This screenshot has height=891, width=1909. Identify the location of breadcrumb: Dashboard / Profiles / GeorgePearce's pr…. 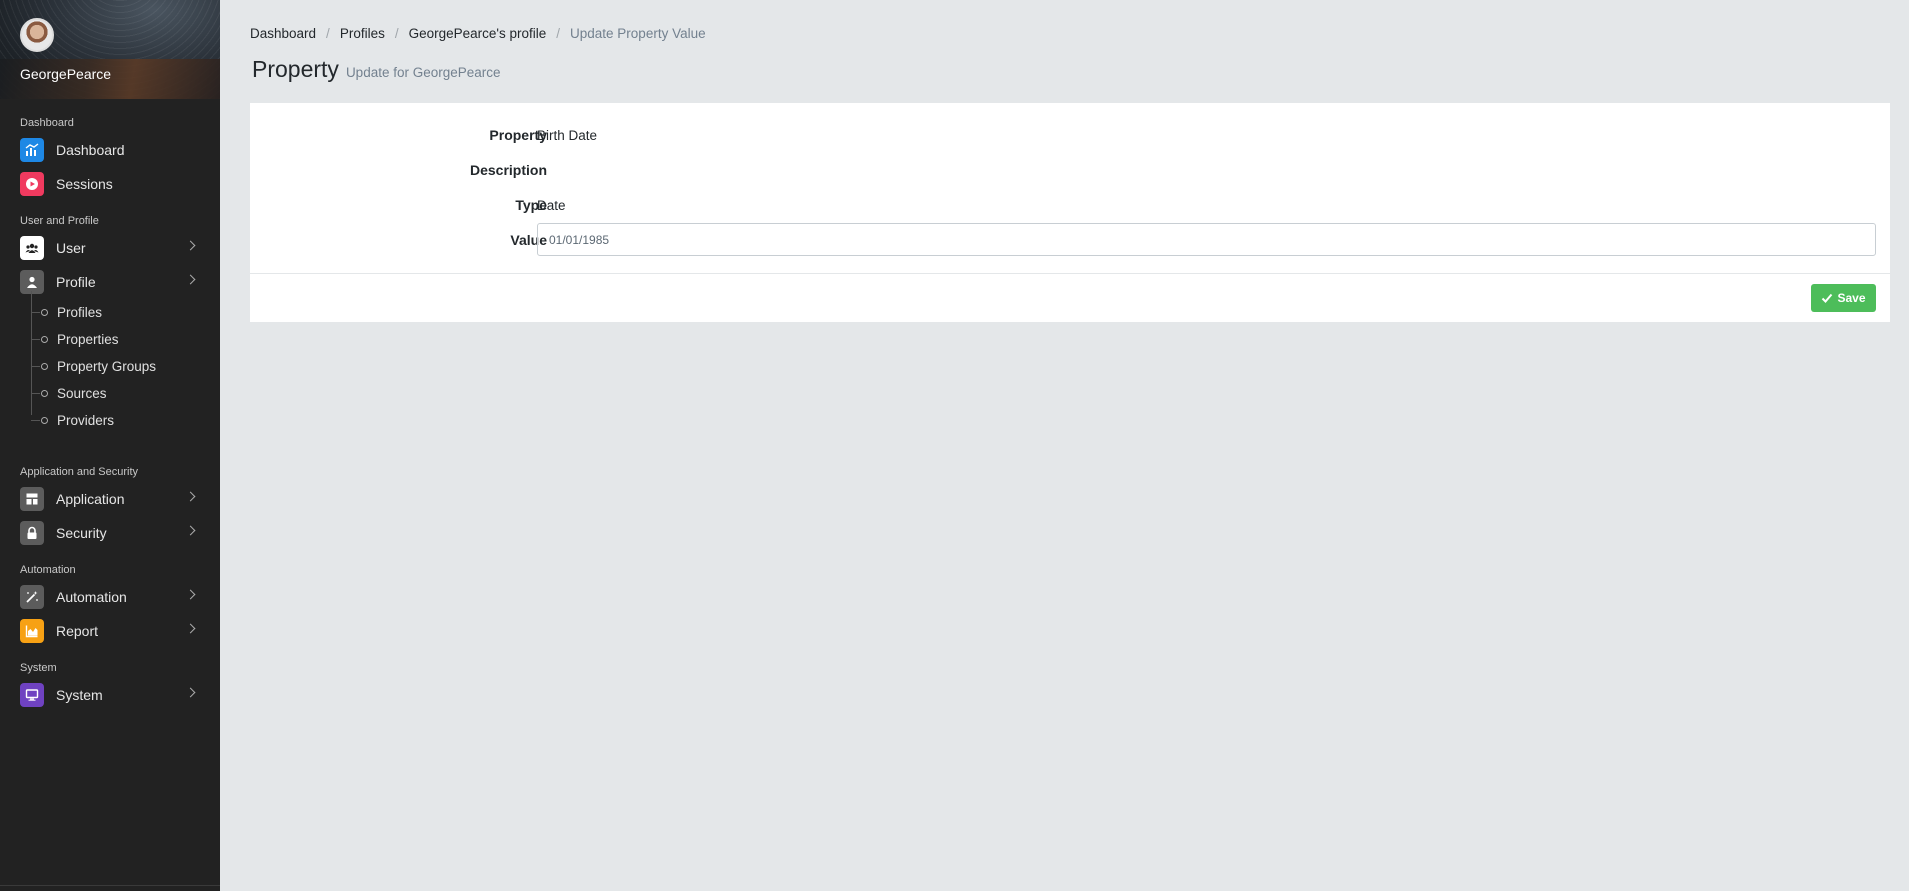
(478, 33).